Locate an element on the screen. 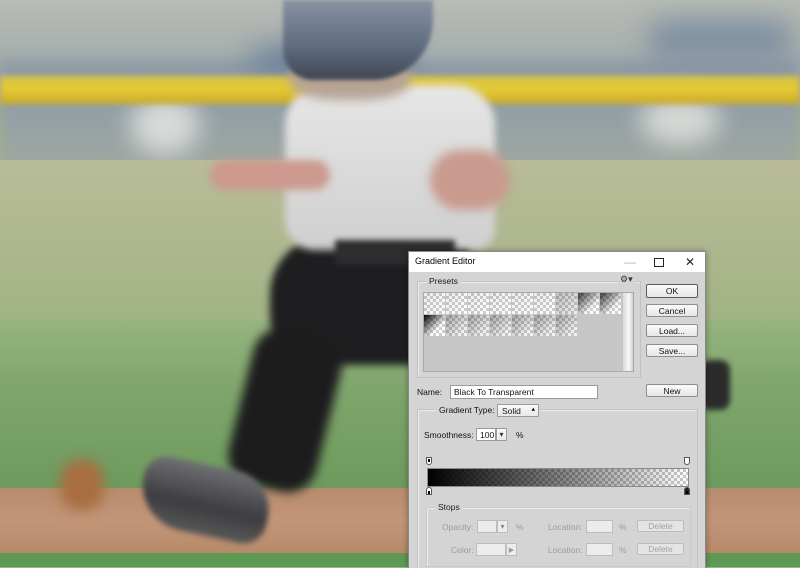 Image resolution: width=800 pixels, height=568 pixels. smoothness-dropdown: ▾ is located at coordinates (501, 434).